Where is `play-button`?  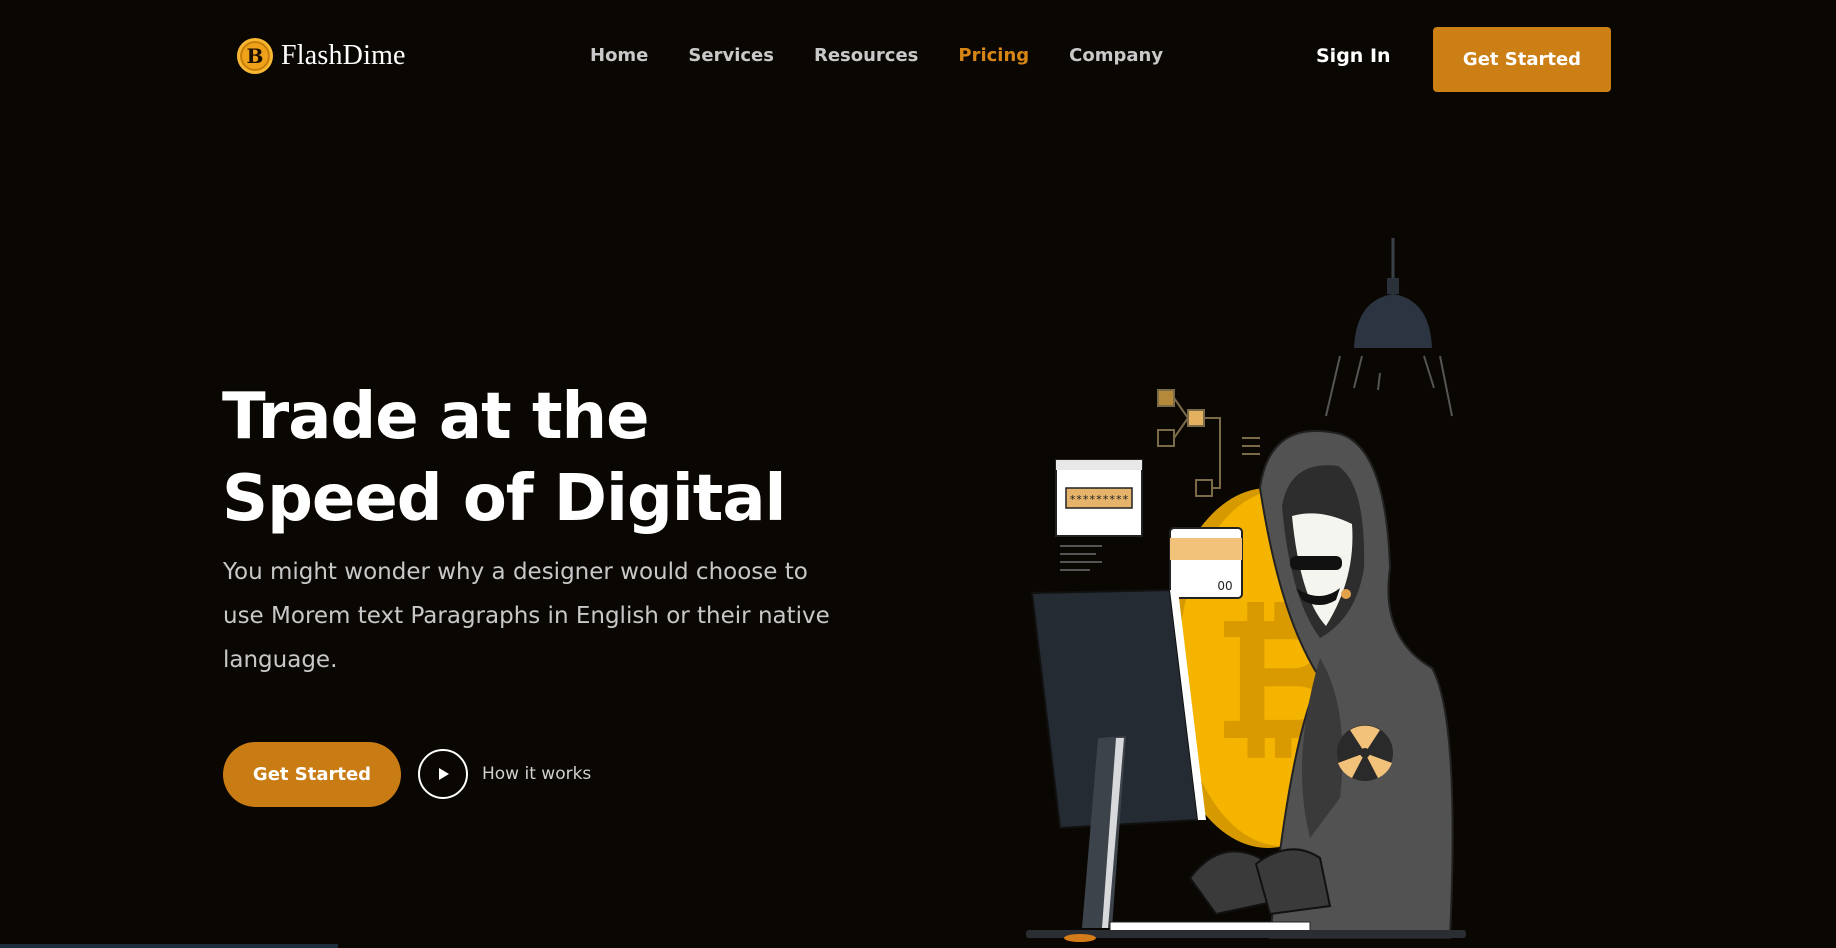
play-button is located at coordinates (443, 774).